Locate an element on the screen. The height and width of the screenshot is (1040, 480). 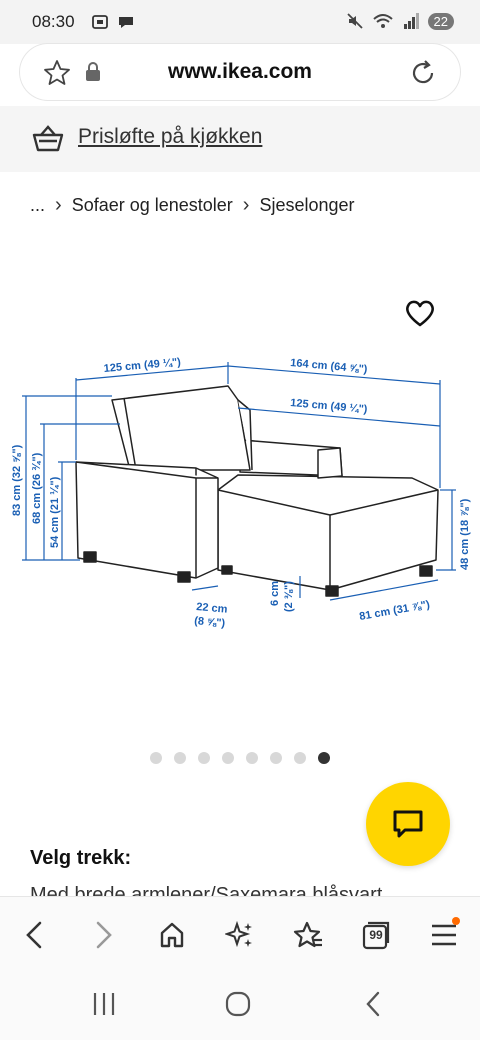
system-back-icon is located at coordinates (374, 1004).